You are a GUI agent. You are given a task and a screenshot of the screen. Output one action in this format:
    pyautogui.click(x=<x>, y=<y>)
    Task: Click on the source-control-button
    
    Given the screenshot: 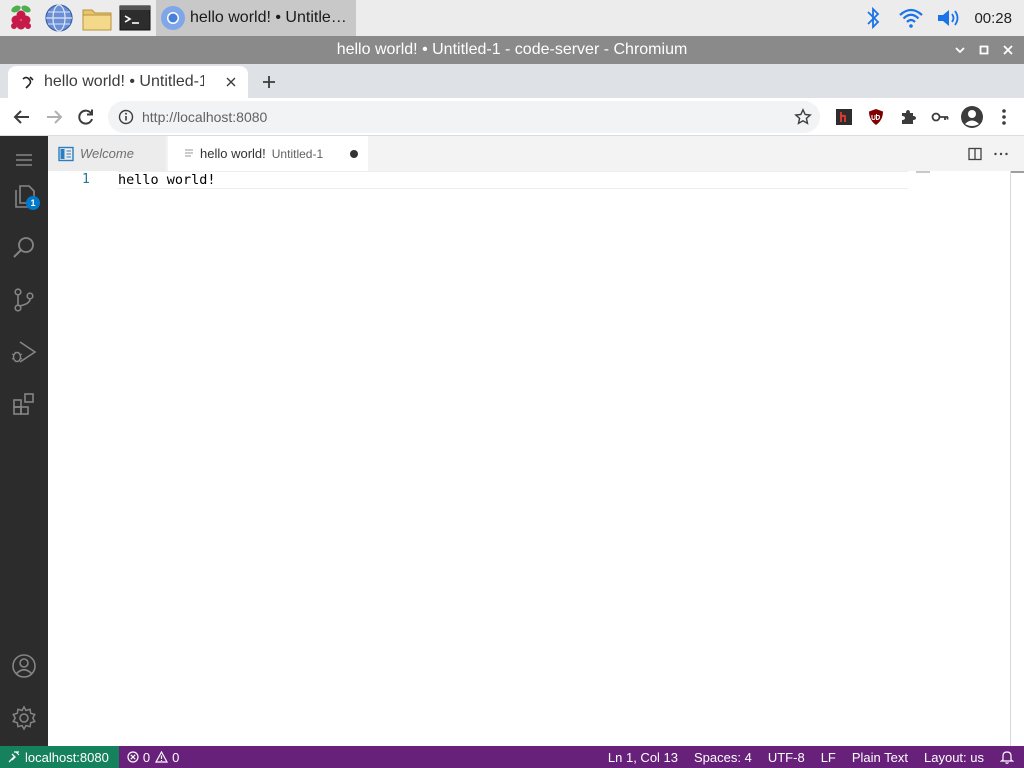 What is the action you would take?
    pyautogui.click(x=24, y=300)
    